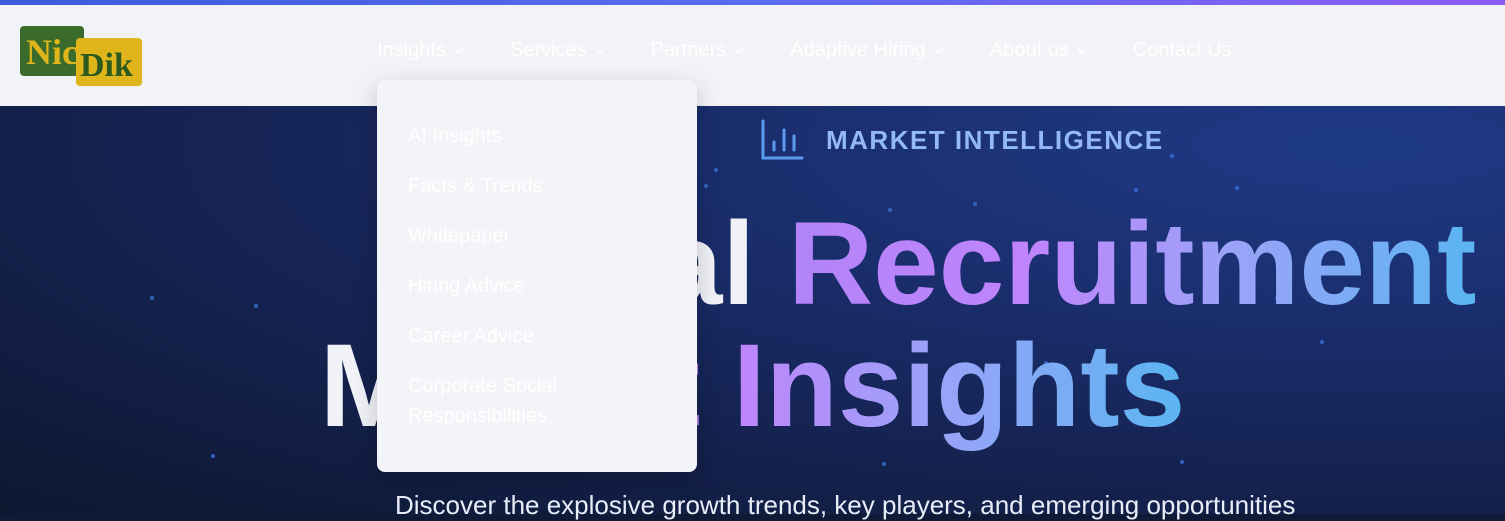 This screenshot has width=1505, height=521. I want to click on nav-item-insights: Insights, so click(420, 50).